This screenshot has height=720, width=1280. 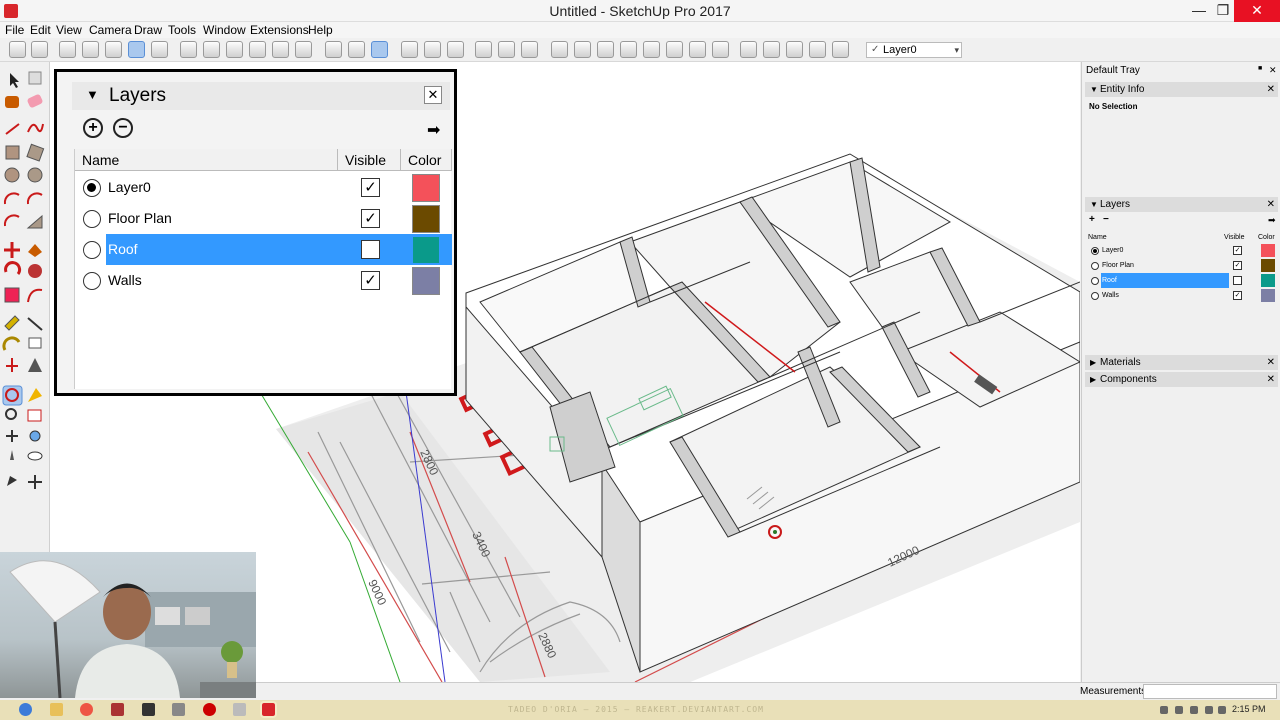 What do you see at coordinates (17, 49) in the screenshot?
I see `select-style-icon` at bounding box center [17, 49].